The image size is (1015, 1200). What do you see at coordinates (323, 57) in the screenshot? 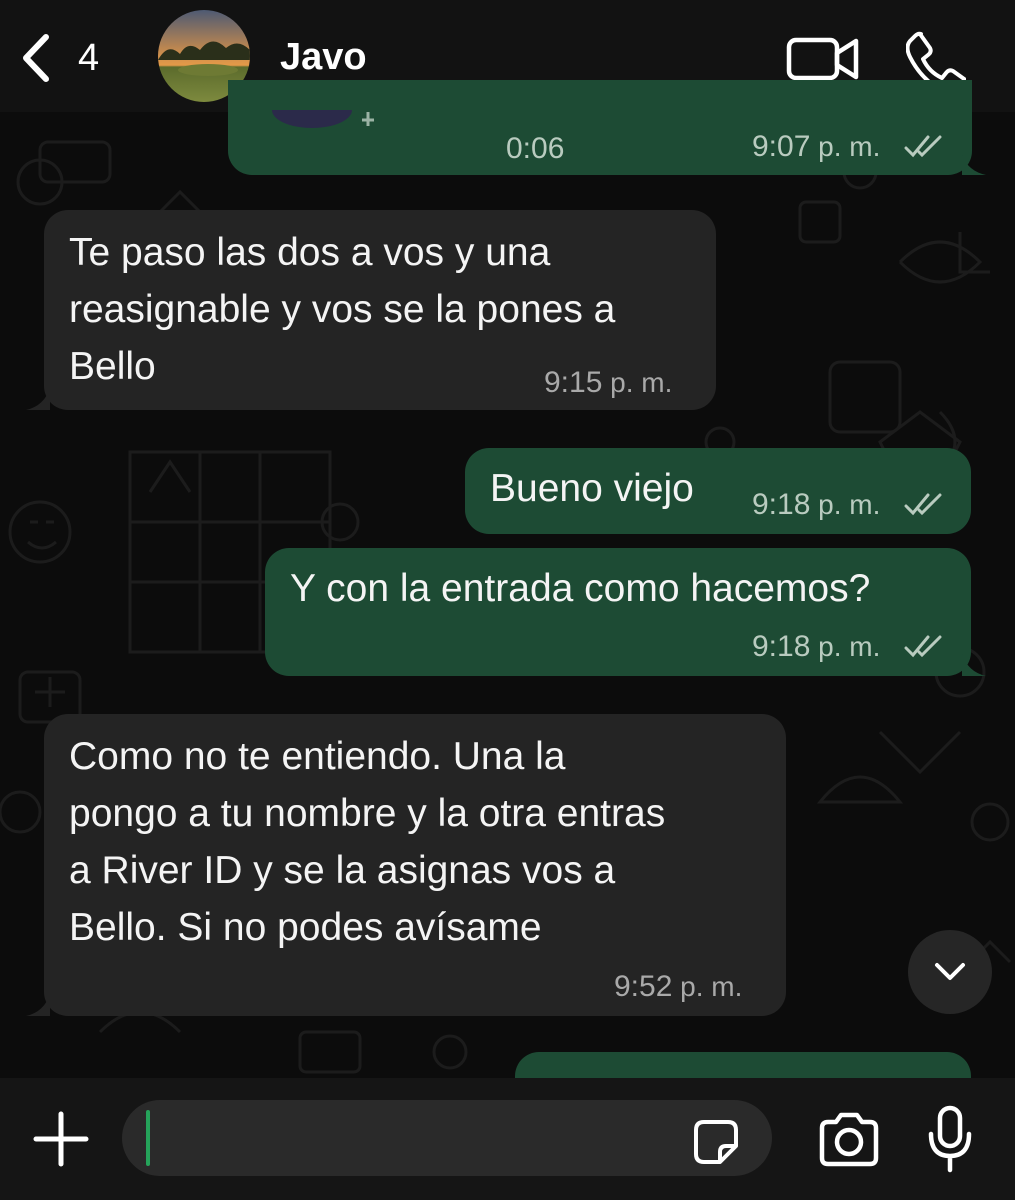
I see `contact-name: Javo` at bounding box center [323, 57].